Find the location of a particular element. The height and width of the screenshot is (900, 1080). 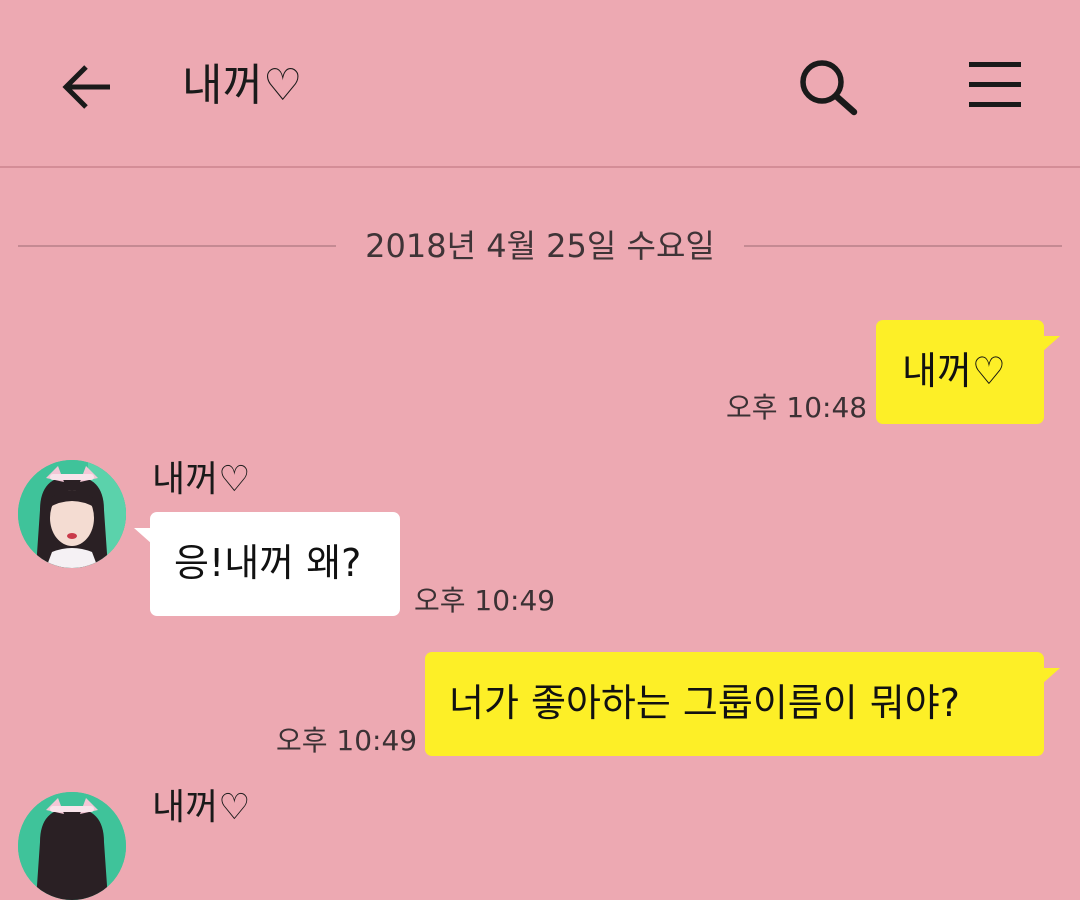

hamburger-menu-icon is located at coordinates (995, 84).